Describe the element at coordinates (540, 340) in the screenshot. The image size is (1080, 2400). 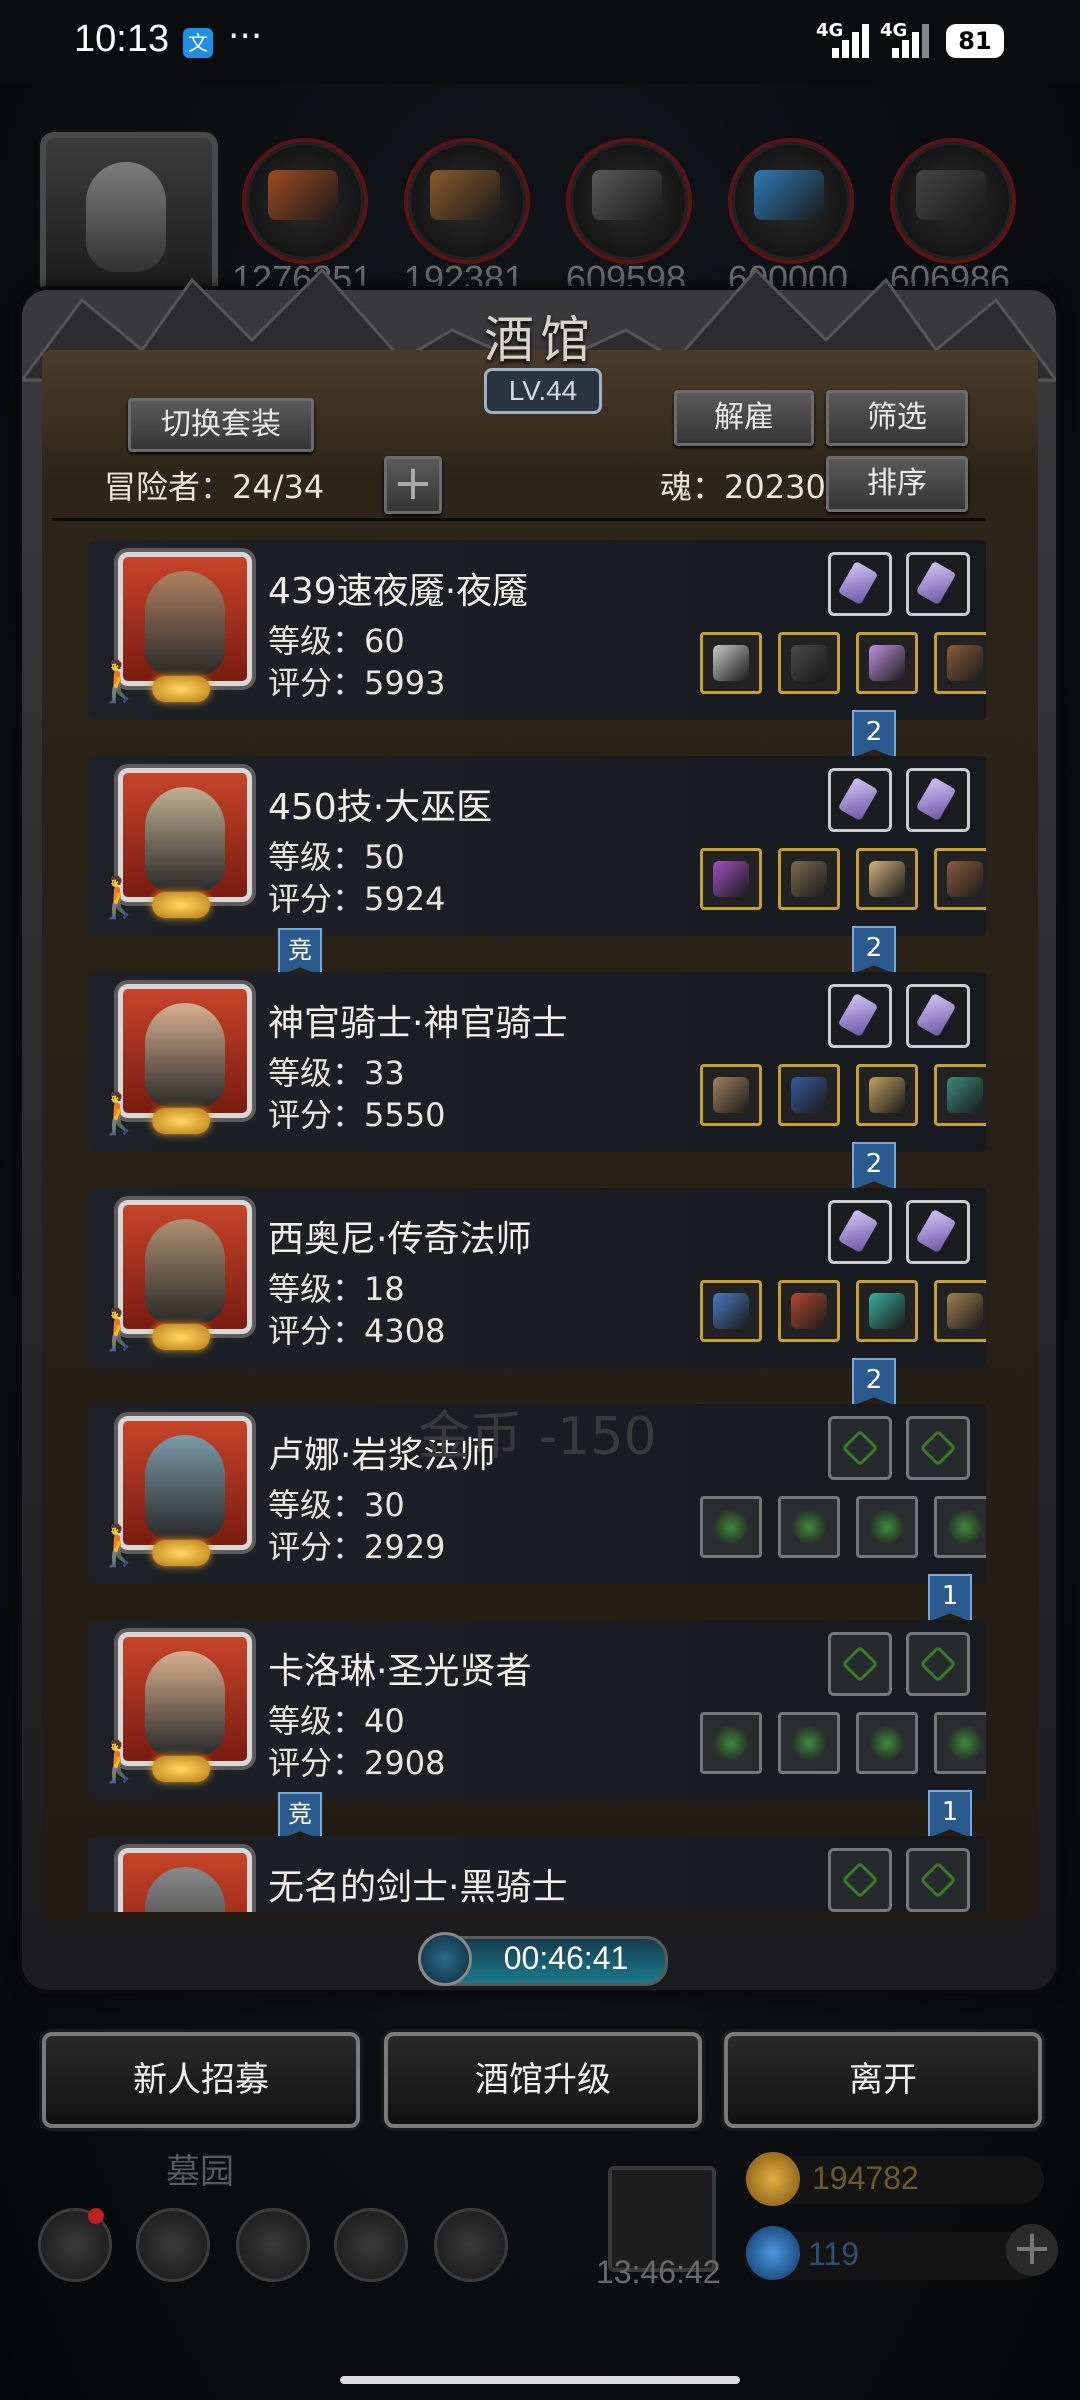
I see `panel-title: 酒馆` at that location.